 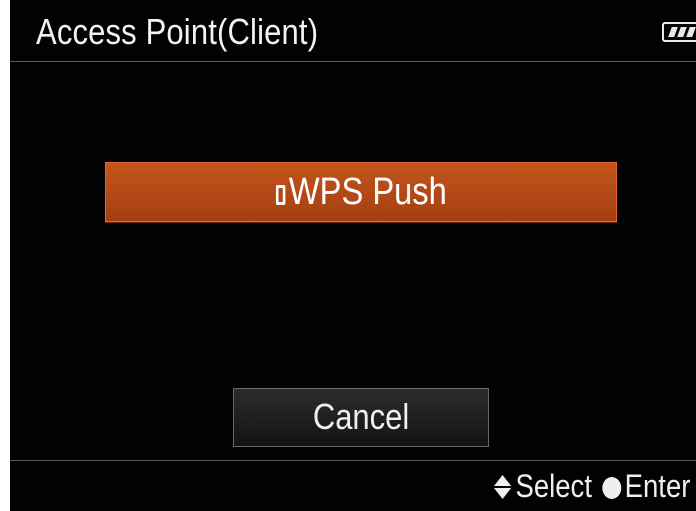 What do you see at coordinates (177, 31) in the screenshot?
I see `page-title: Access Point(Client)` at bounding box center [177, 31].